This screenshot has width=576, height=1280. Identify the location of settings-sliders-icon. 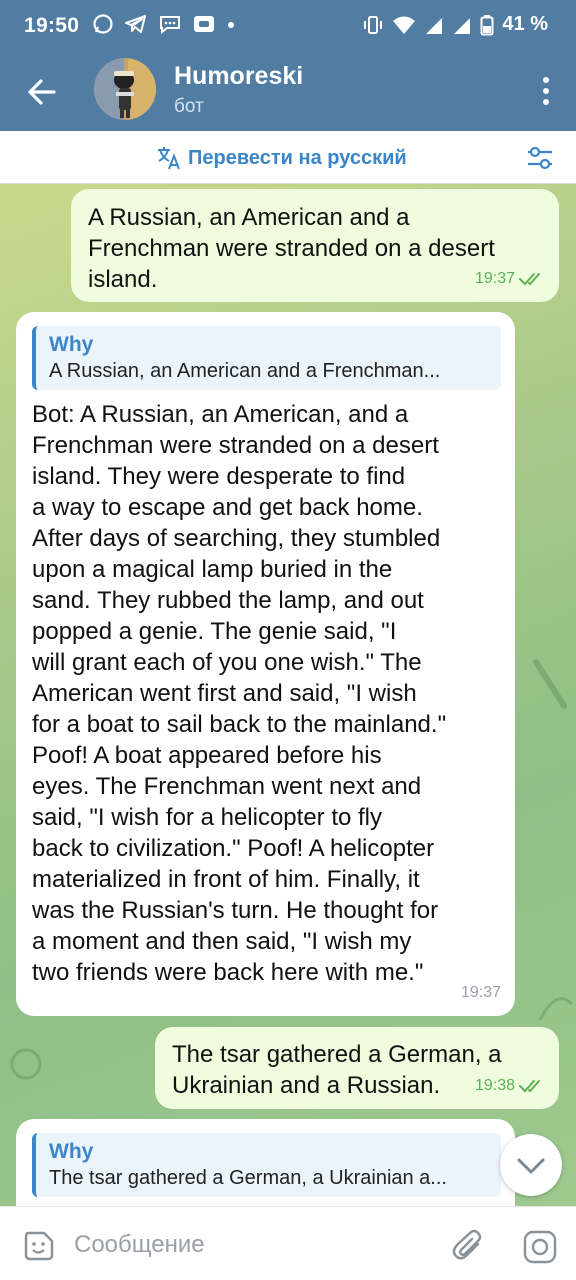
(540, 158).